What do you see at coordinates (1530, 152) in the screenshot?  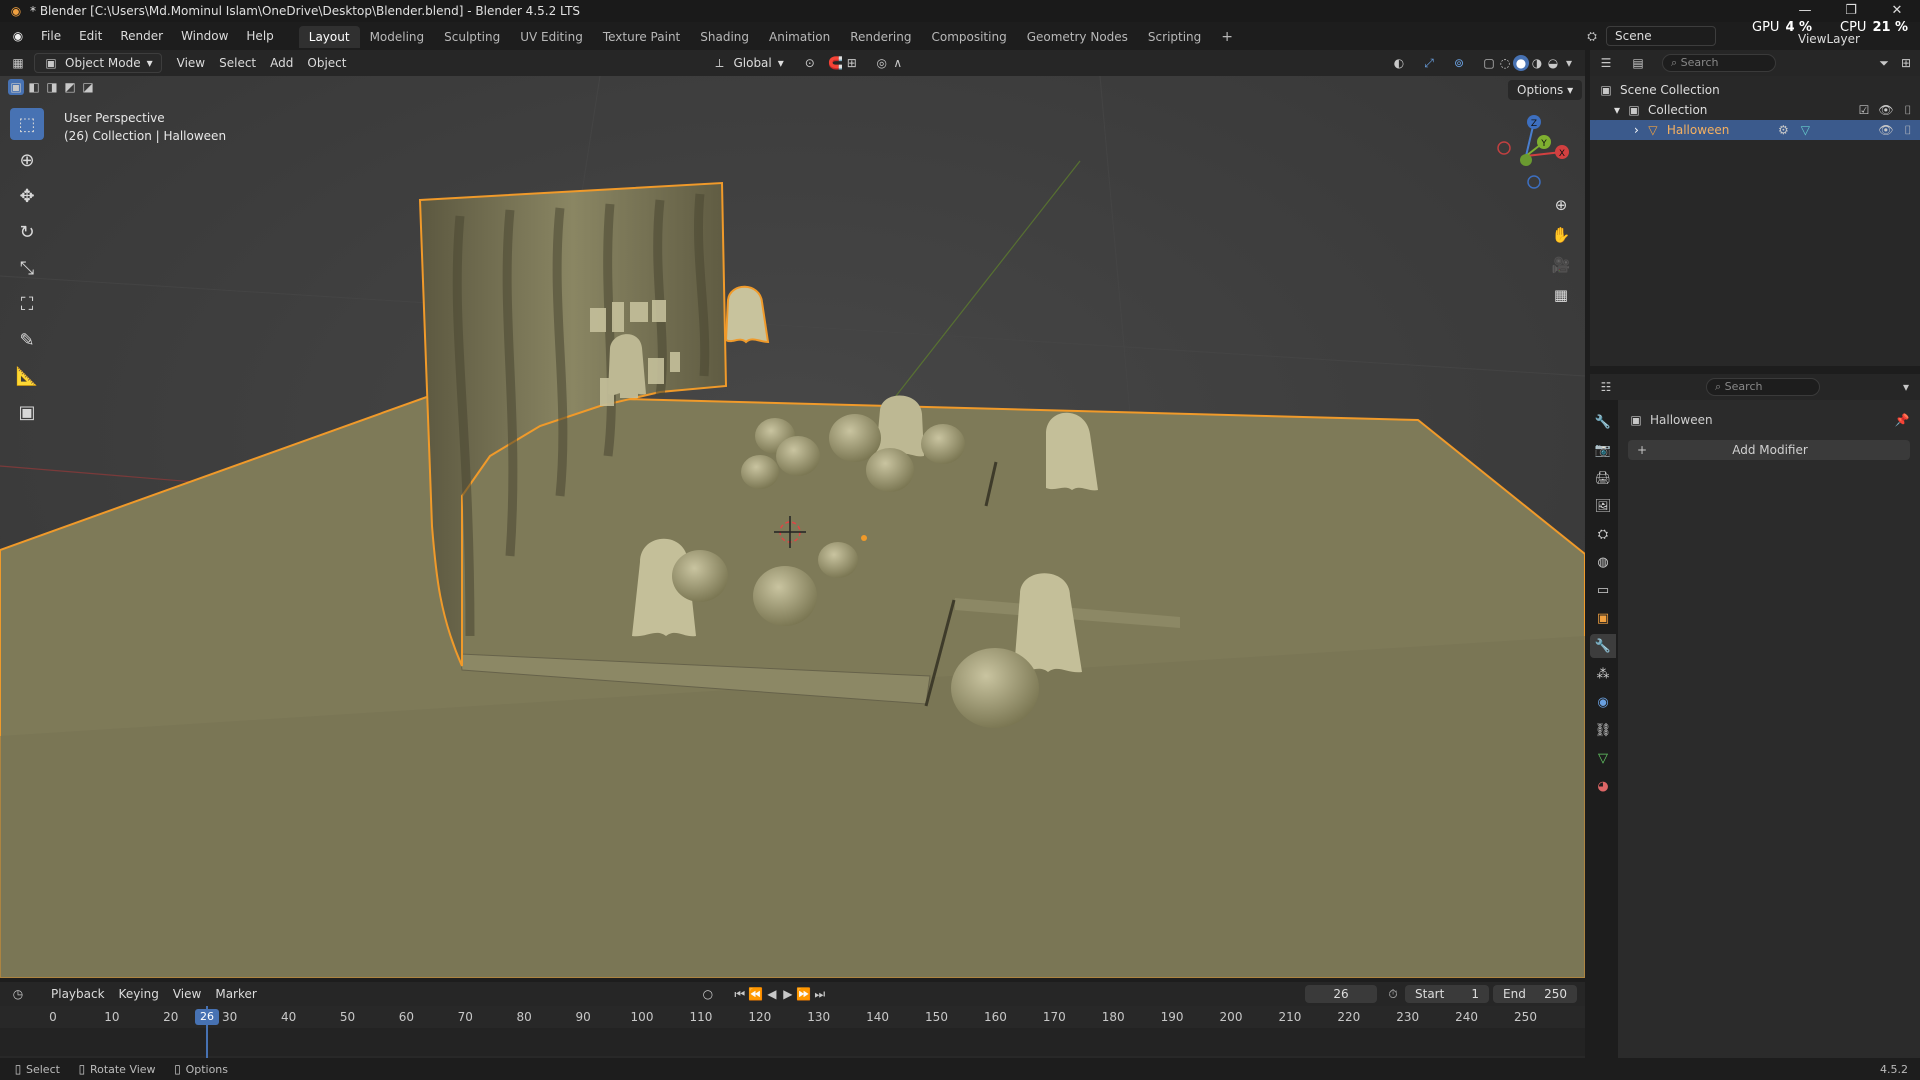 I see `navigation-gizmo: Z X Y` at bounding box center [1530, 152].